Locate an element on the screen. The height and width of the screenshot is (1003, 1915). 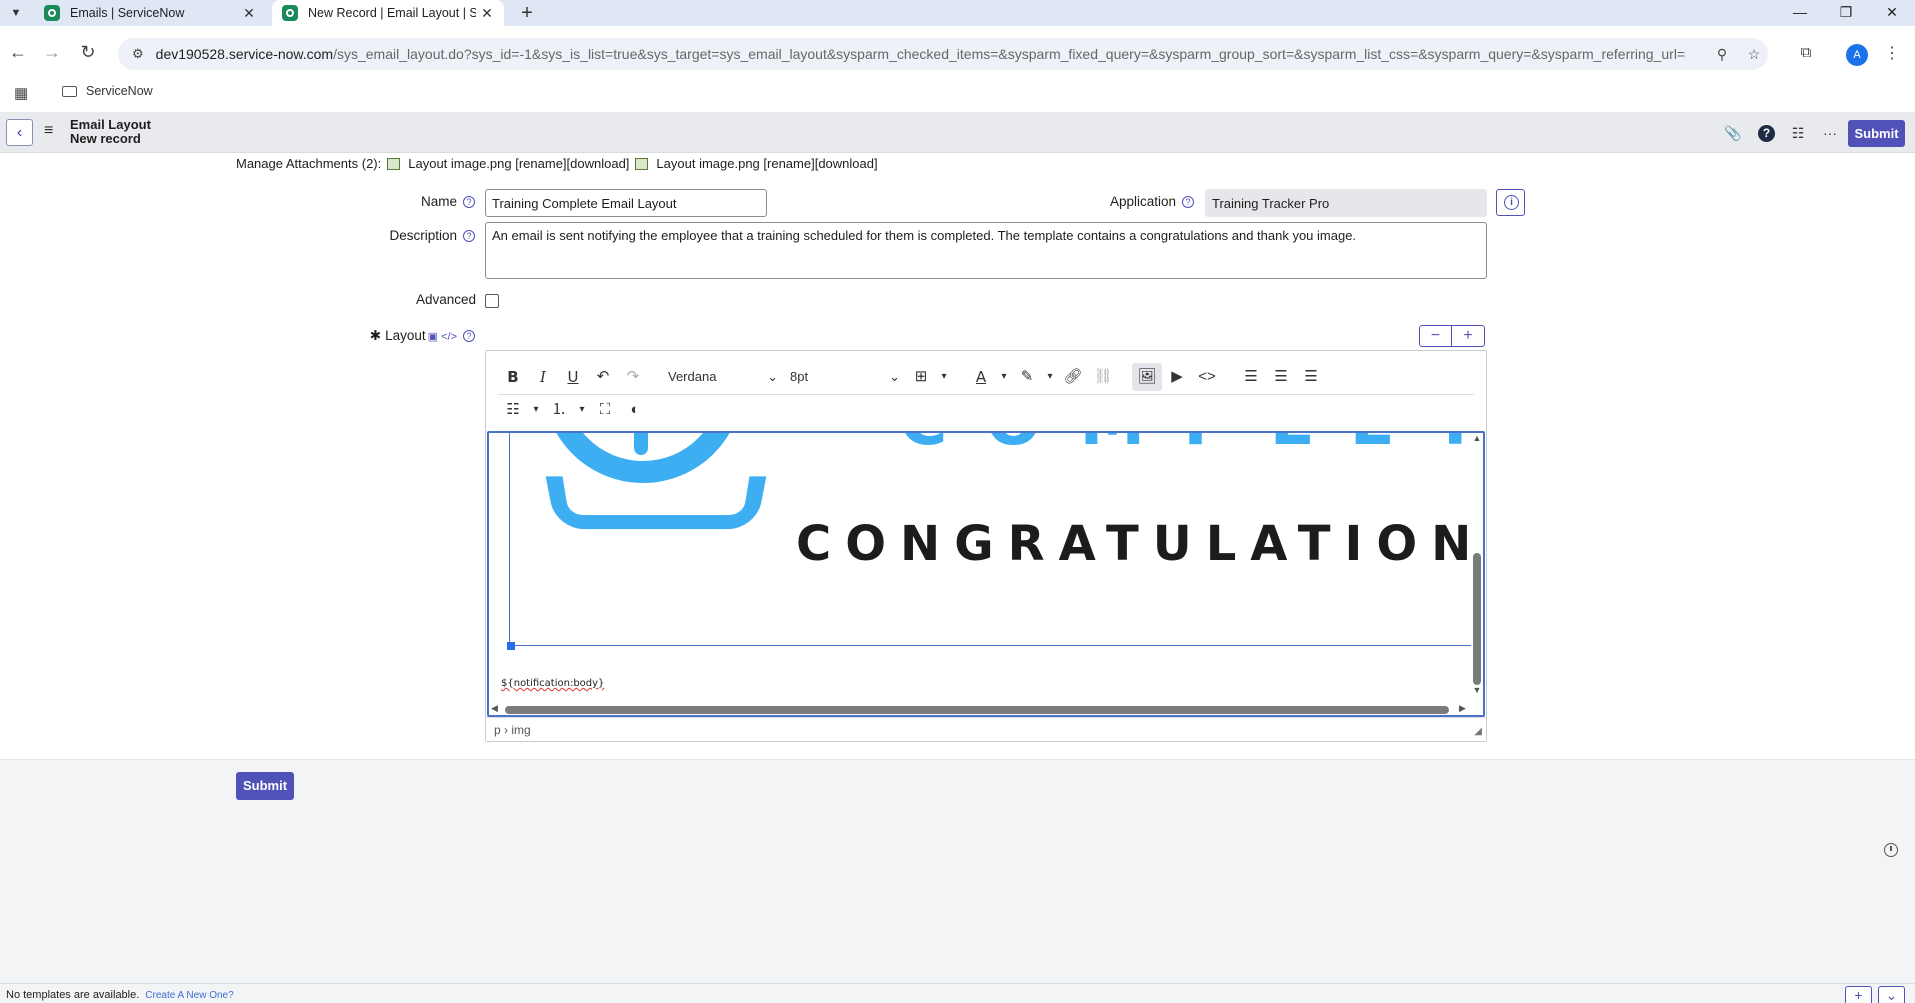
history-clock-icon is located at coordinates (1891, 850).